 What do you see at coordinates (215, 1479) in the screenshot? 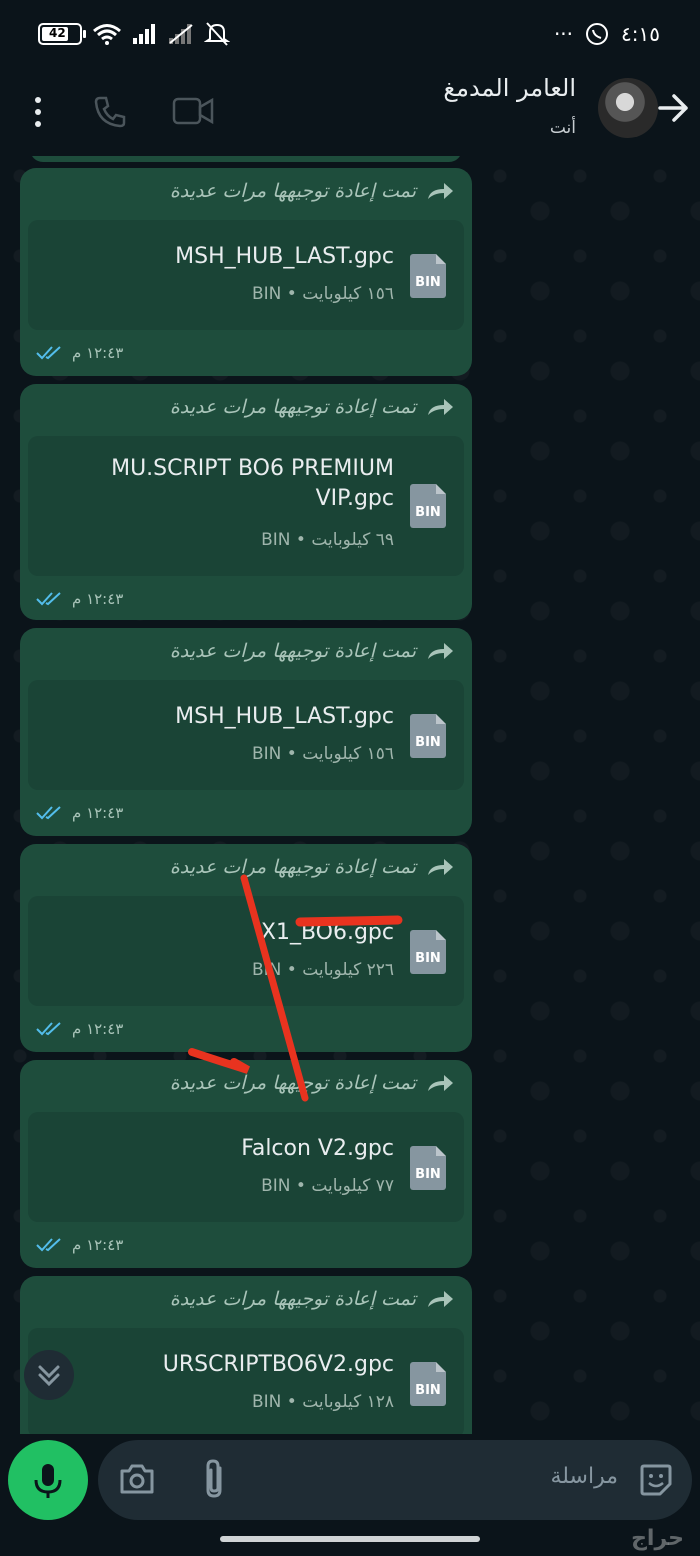
I see `attachment-icon` at bounding box center [215, 1479].